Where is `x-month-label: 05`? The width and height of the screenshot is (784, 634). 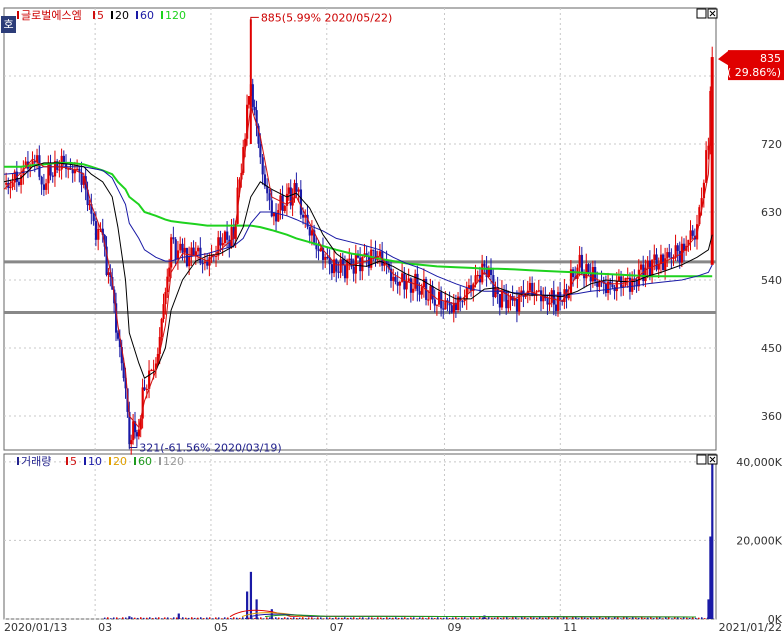
x-month-label: 05 is located at coordinates (221, 627).